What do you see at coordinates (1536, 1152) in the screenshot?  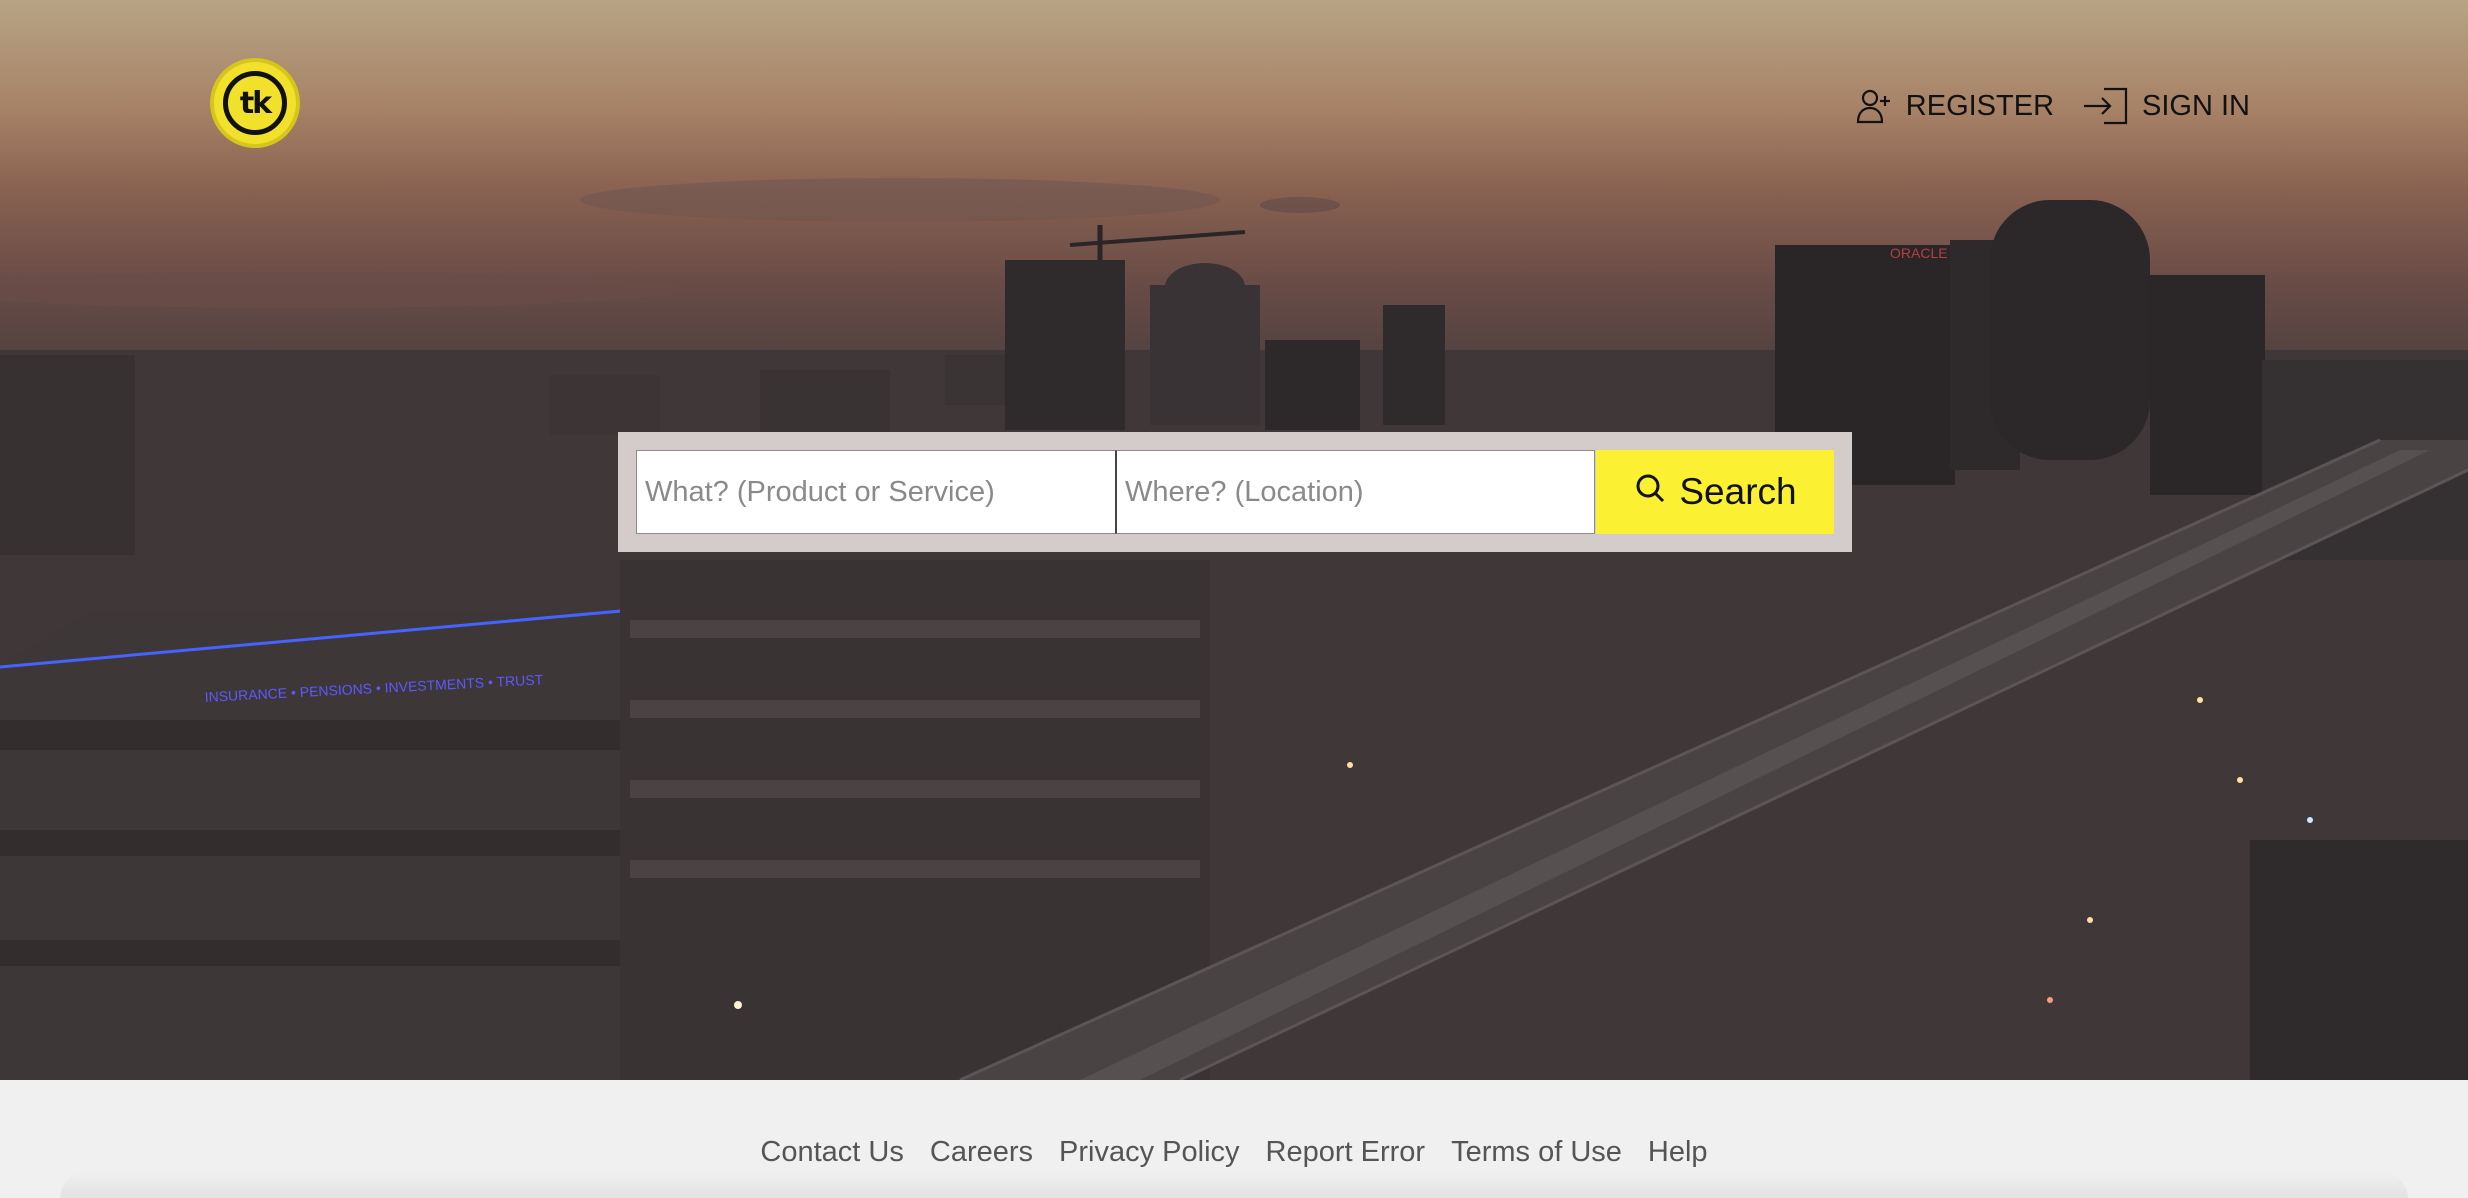 I see `footer-link-terms-of-use: Terms of Use` at bounding box center [1536, 1152].